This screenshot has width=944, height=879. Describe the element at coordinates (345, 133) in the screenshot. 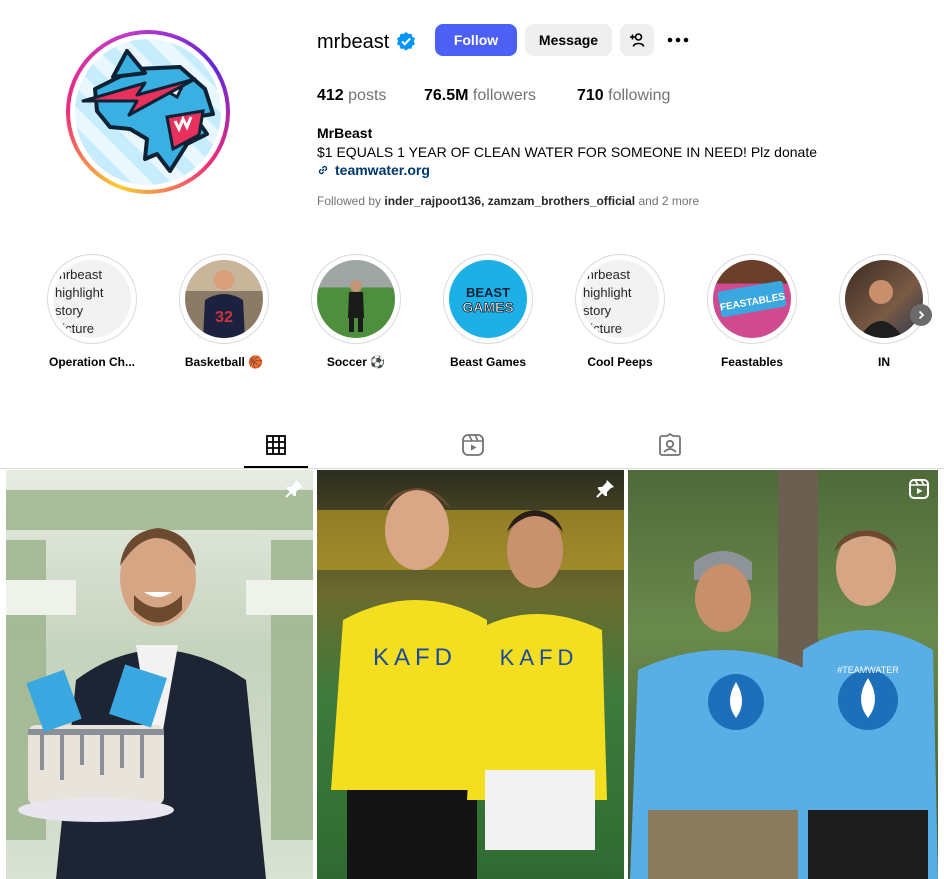

I see `profile-full-name: MrBeast` at that location.